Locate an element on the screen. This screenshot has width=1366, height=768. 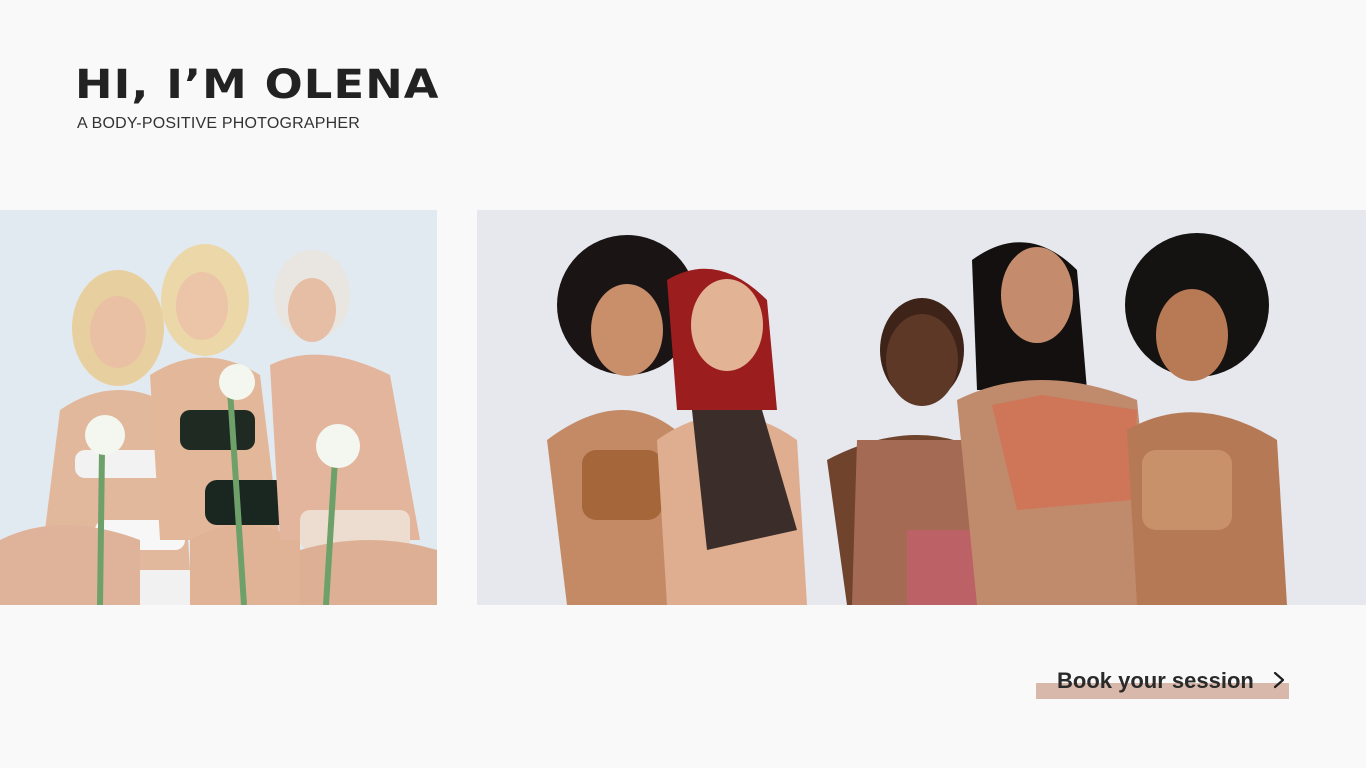
hero-subtitle: A BODY-POSITIVE PHOTOGRAPHER is located at coordinates (219, 123).